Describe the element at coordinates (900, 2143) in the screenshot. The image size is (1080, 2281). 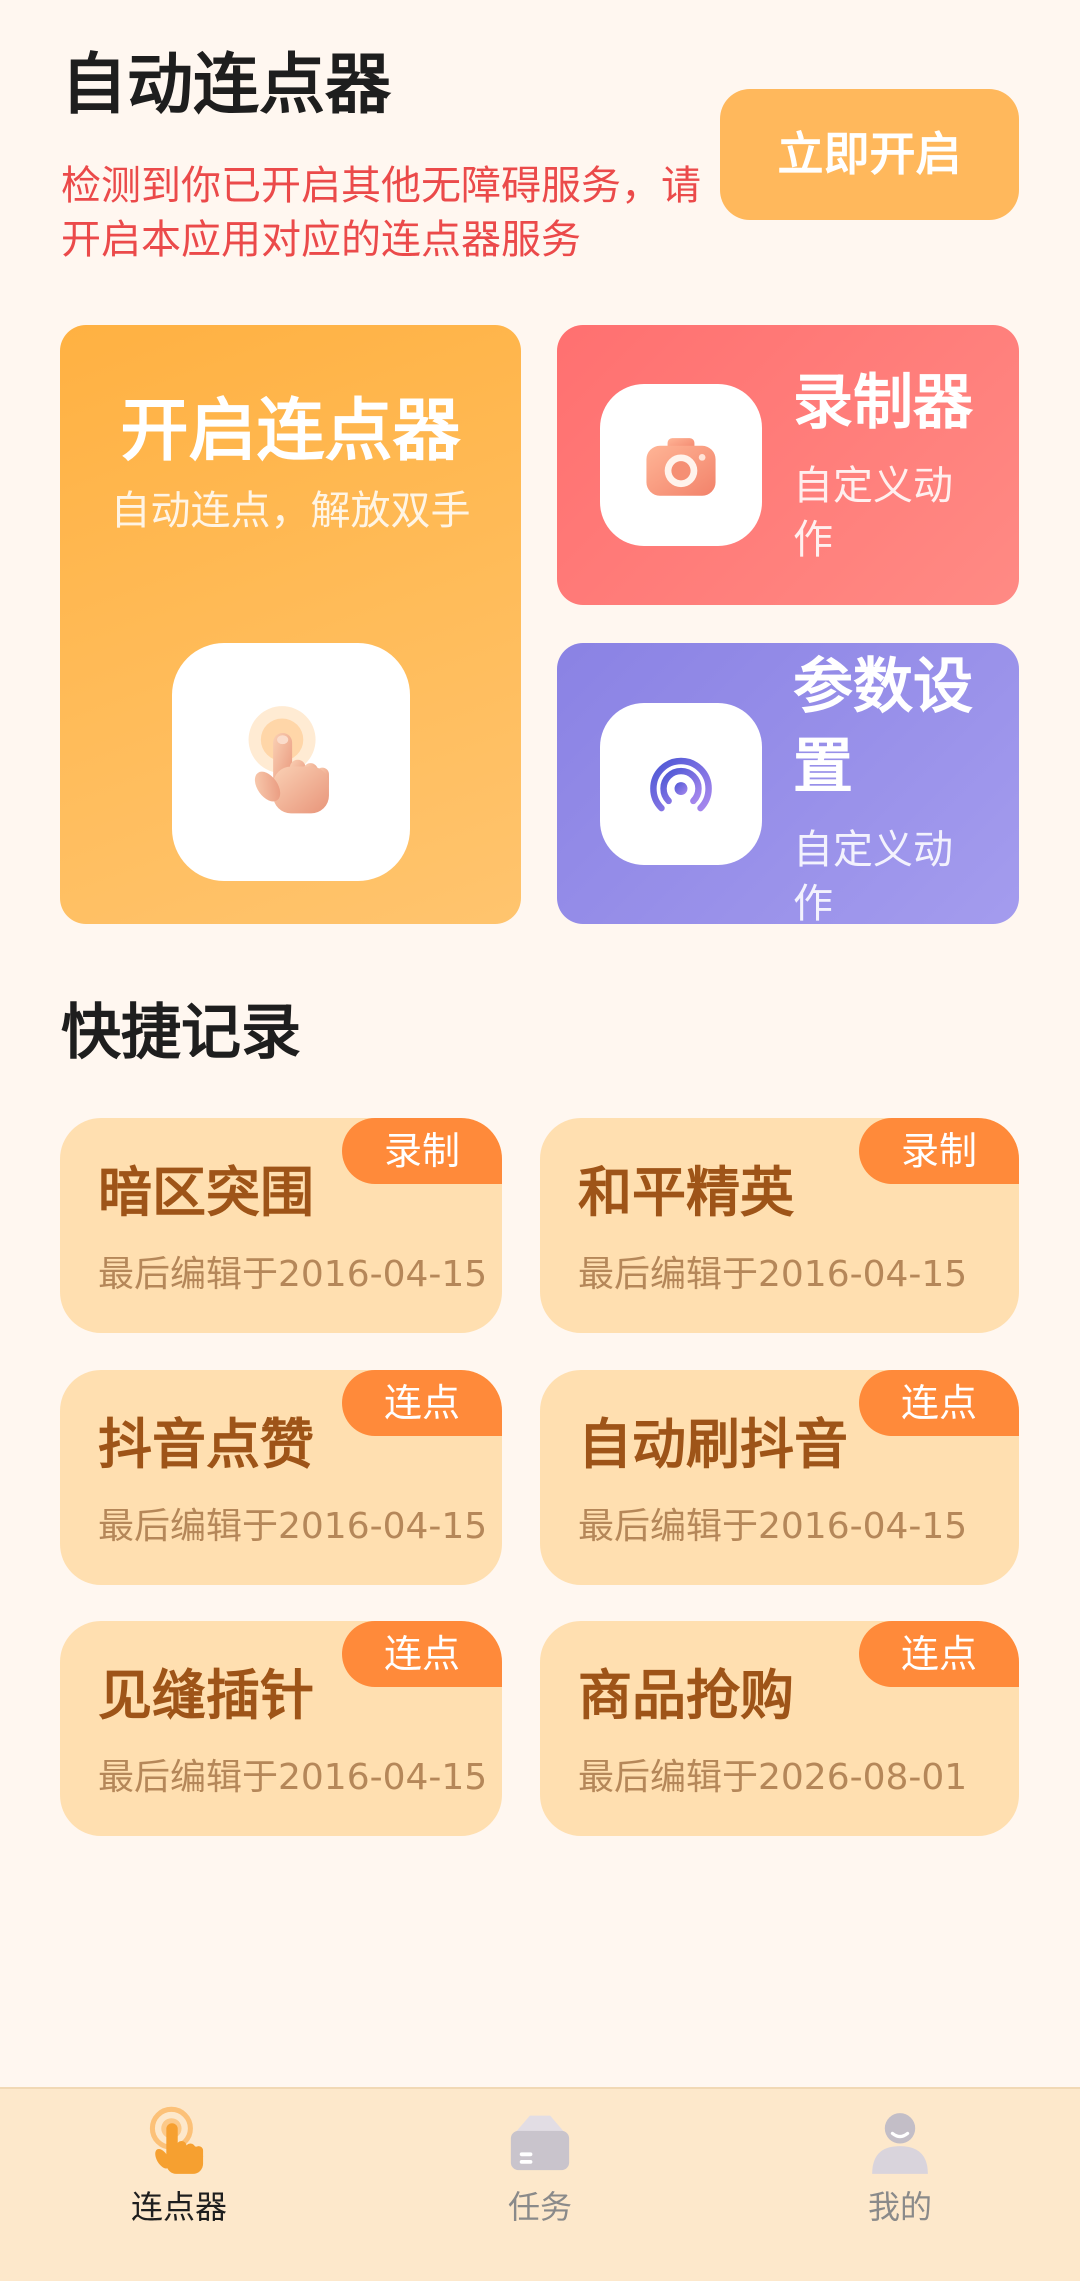
I see `profile-icon` at that location.